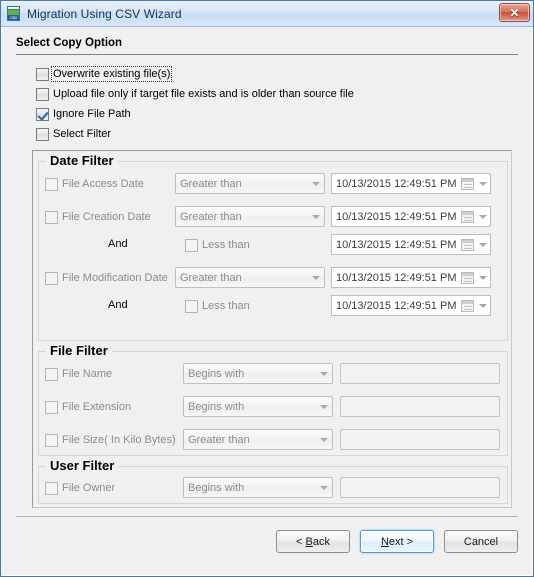 This screenshot has height=577, width=534. I want to click on file-modification-less-than-checkbox, so click(191, 306).